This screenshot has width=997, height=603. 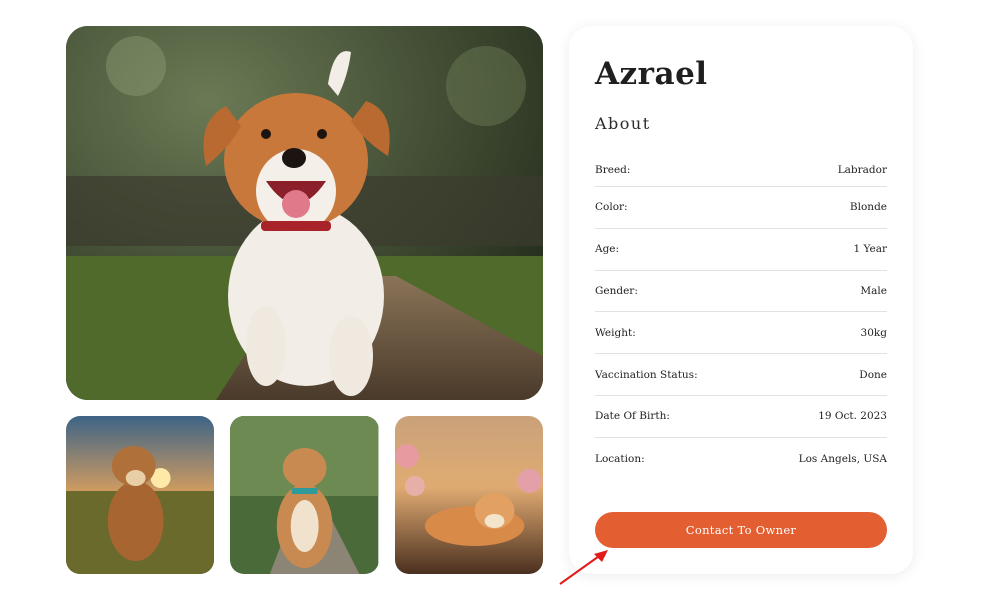 What do you see at coordinates (623, 123) in the screenshot?
I see `about-heading: About` at bounding box center [623, 123].